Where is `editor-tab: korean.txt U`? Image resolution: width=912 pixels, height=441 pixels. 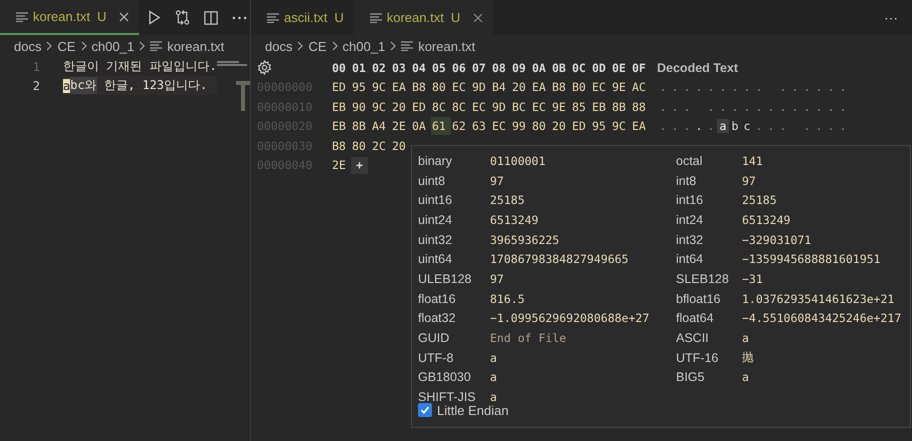 editor-tab: korean.txt U is located at coordinates (424, 17).